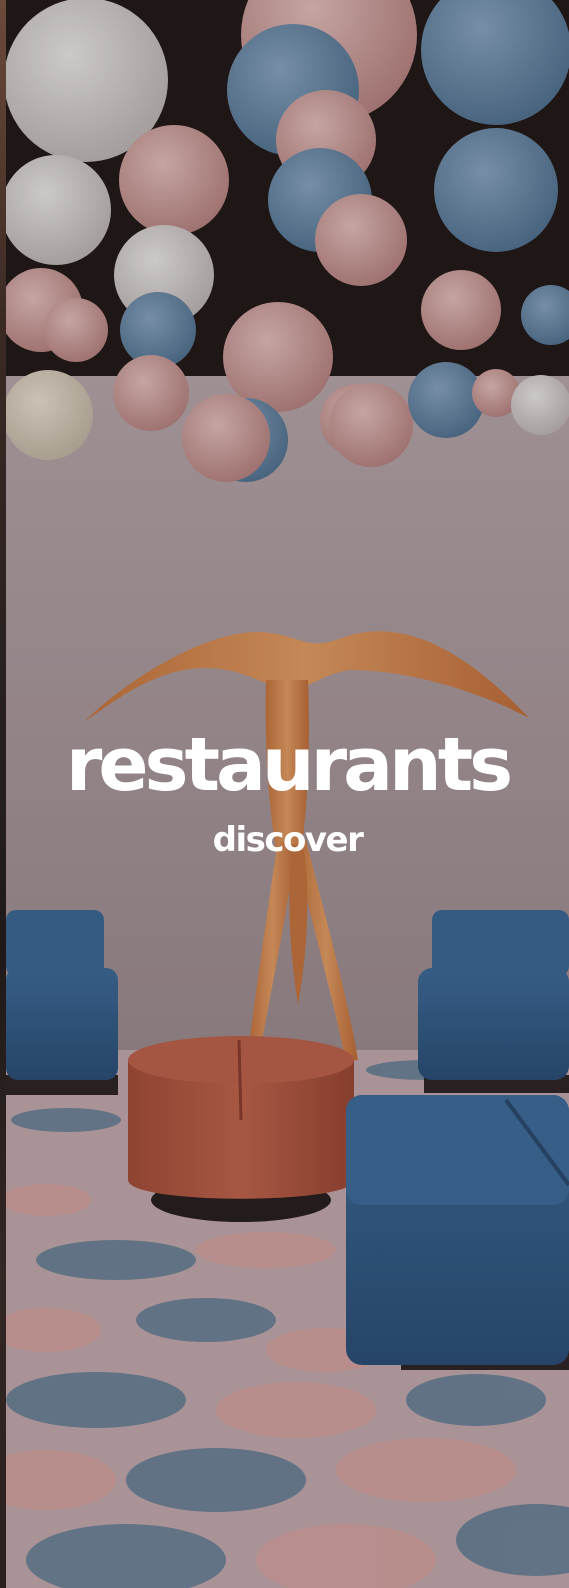 Image resolution: width=569 pixels, height=1588 pixels. Describe the element at coordinates (493, 1001) in the screenshot. I see `right-sofa` at that location.